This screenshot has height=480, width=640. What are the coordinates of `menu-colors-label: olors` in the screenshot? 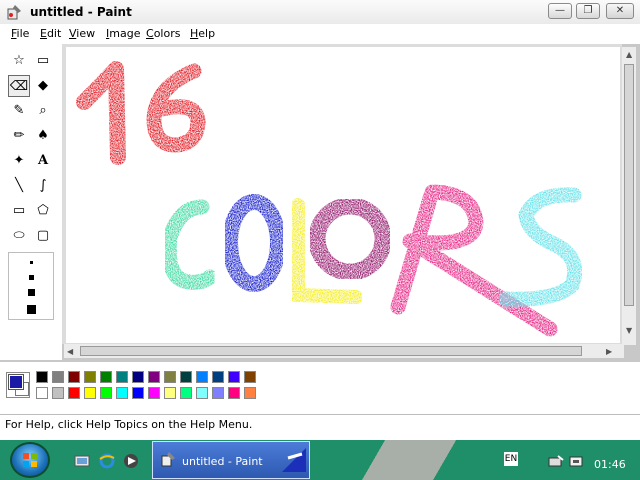 It's located at (167, 33).